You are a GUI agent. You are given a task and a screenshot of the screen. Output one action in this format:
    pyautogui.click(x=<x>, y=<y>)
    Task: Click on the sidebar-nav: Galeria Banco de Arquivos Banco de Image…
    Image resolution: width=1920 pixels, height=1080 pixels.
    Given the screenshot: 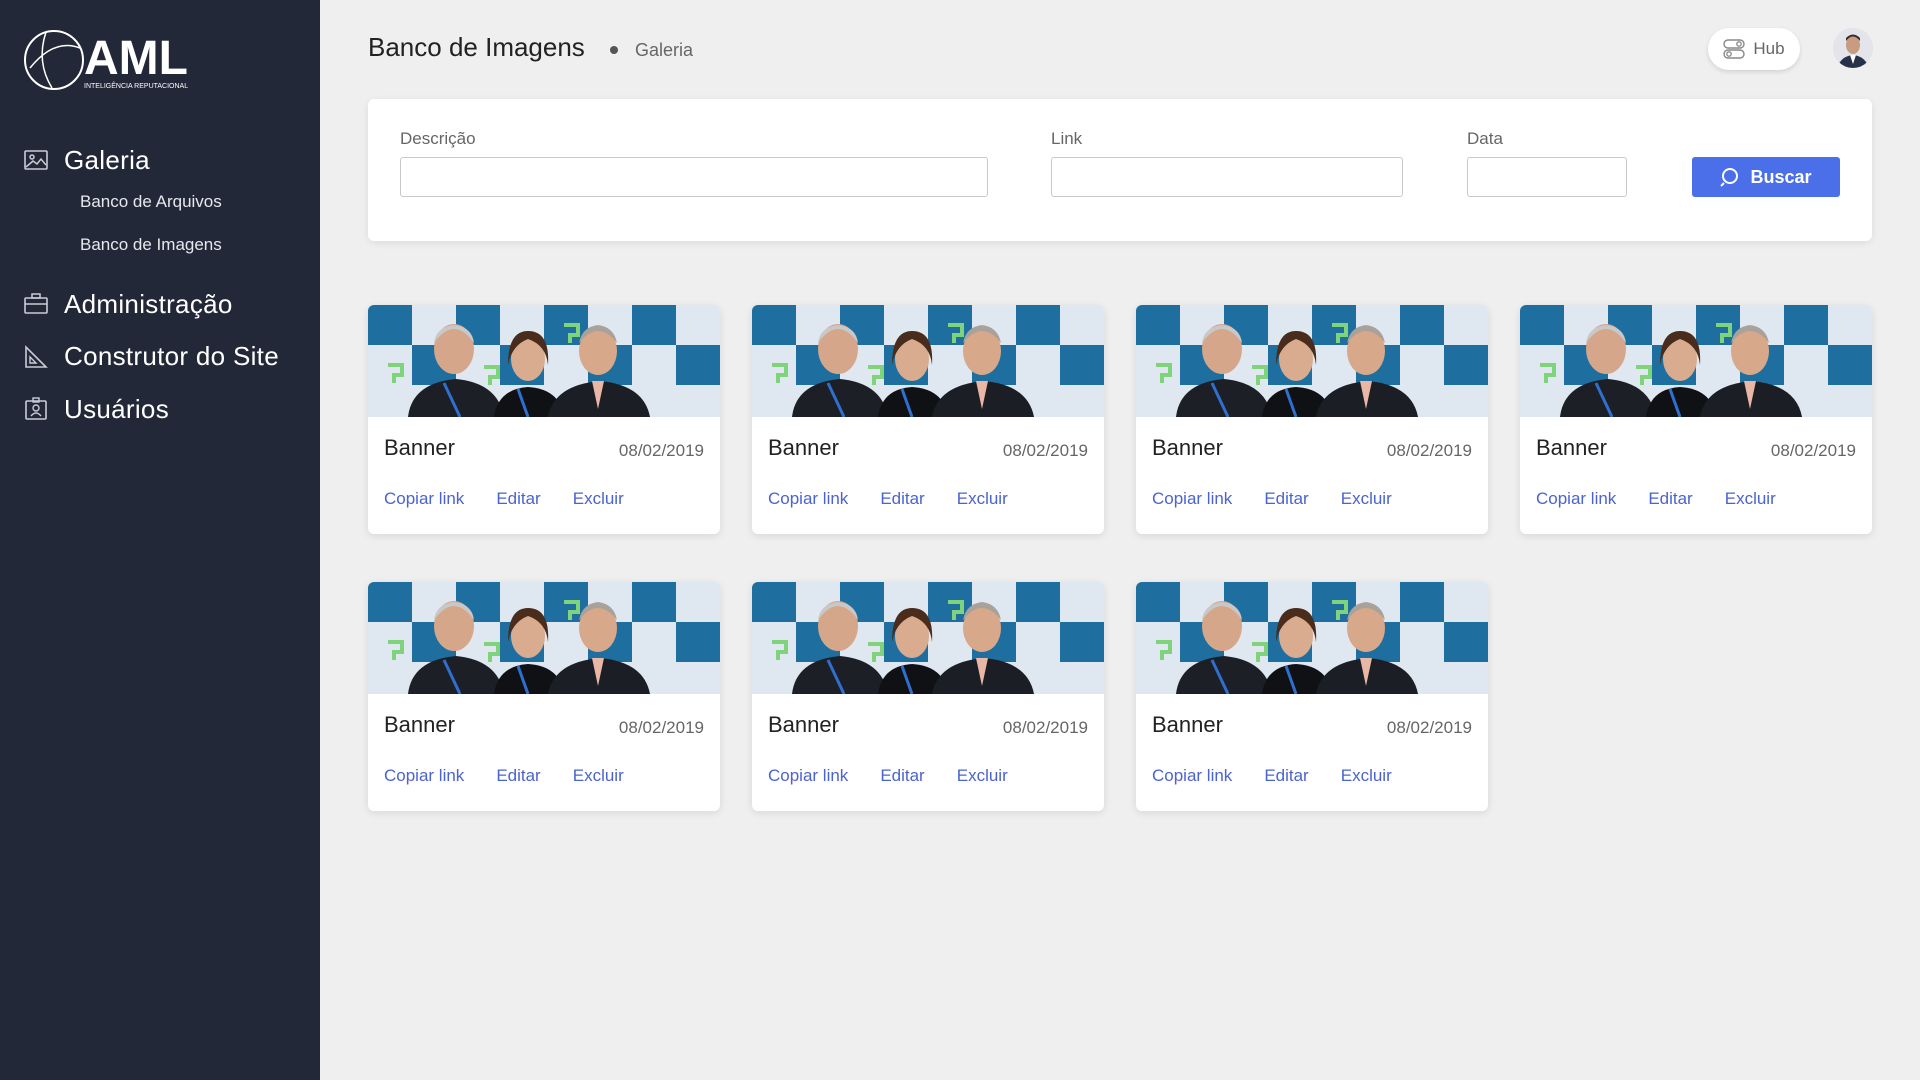 What is the action you would take?
    pyautogui.click(x=160, y=287)
    